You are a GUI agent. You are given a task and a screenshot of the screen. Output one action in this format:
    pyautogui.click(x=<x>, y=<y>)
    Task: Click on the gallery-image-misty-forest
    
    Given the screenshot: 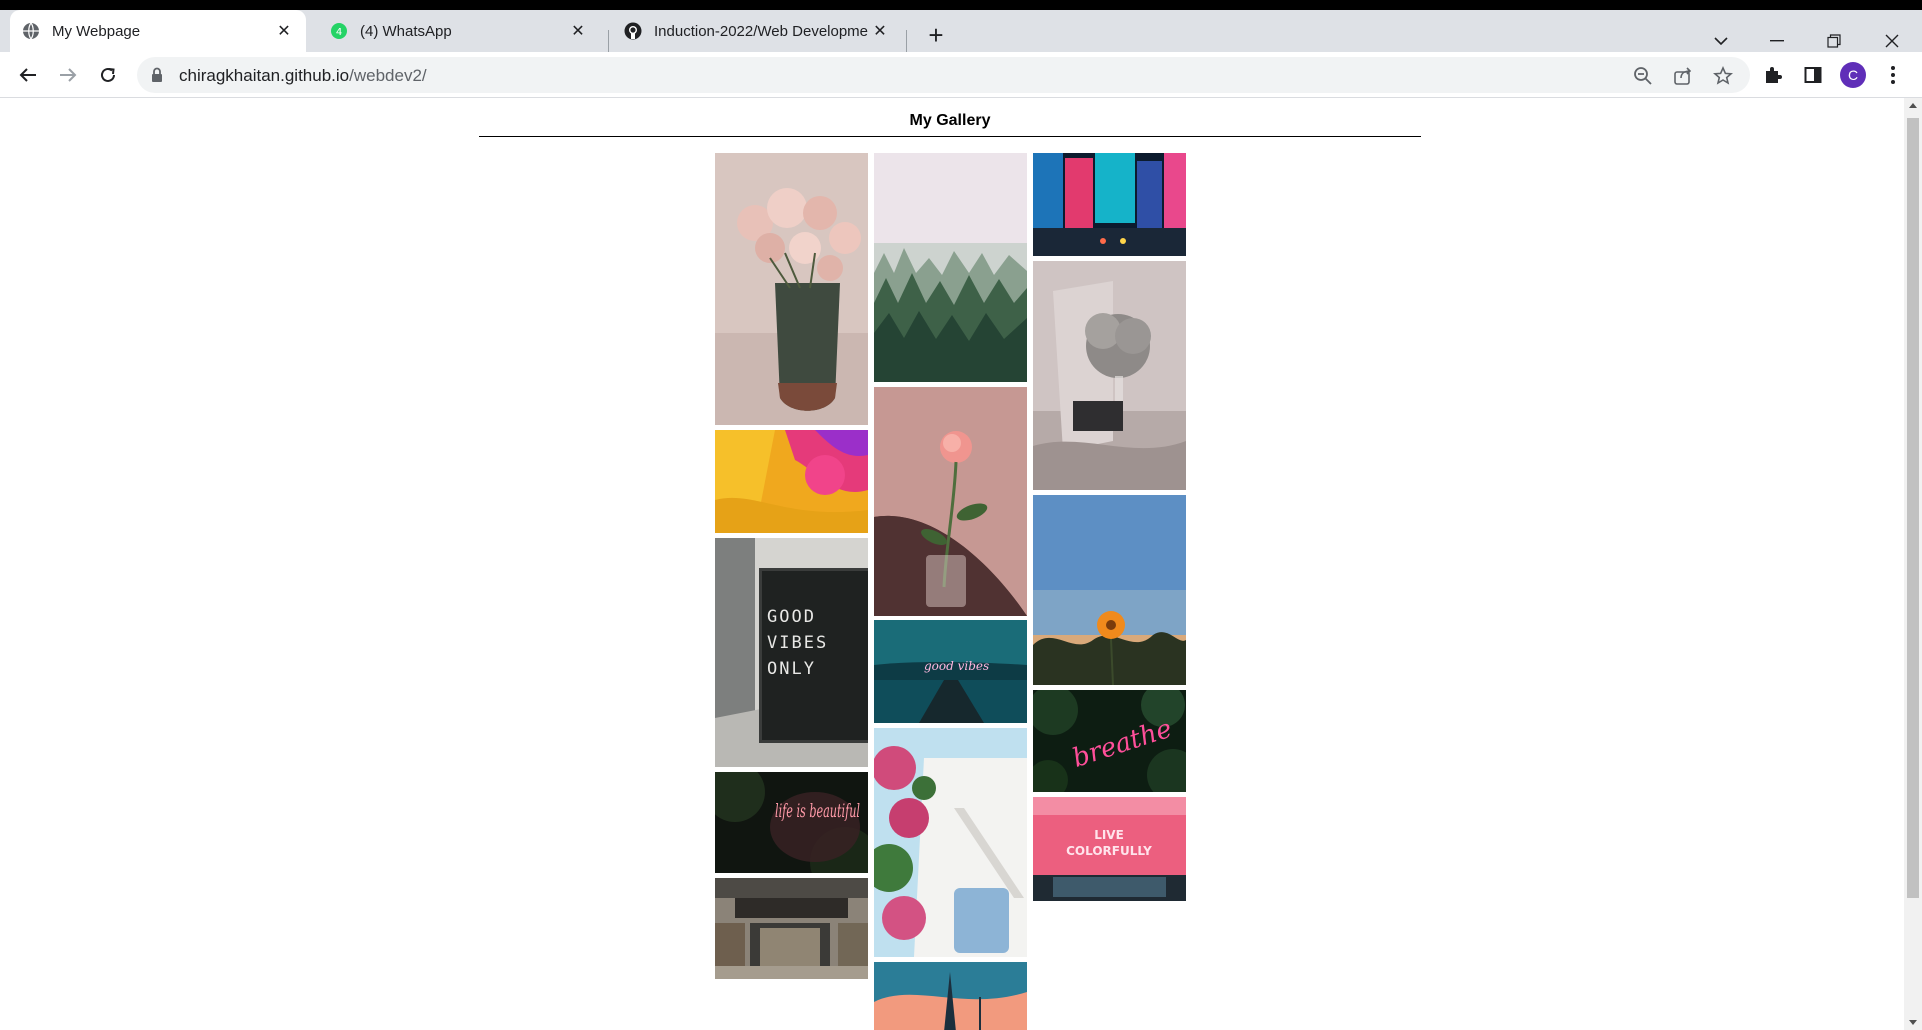 What is the action you would take?
    pyautogui.click(x=950, y=267)
    